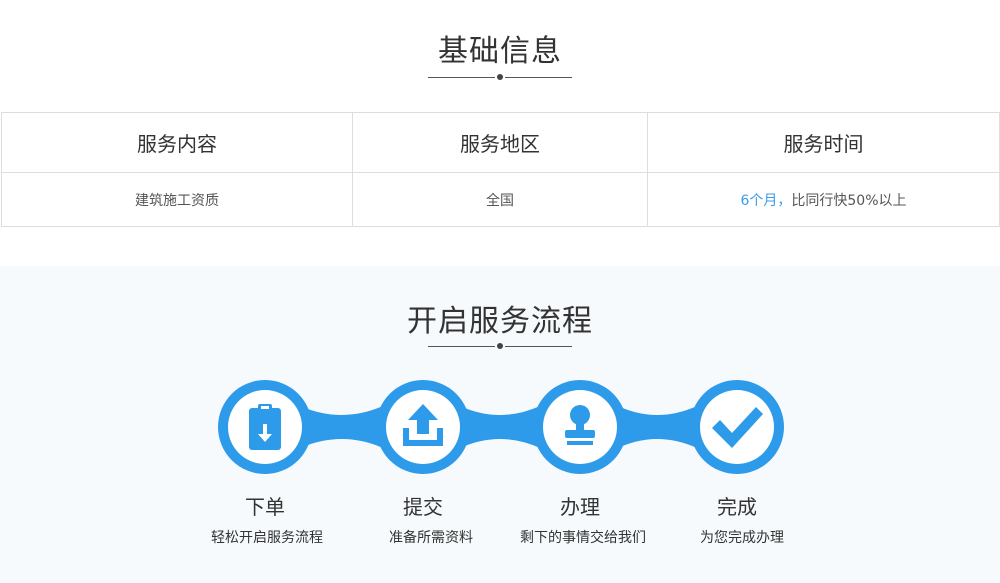  I want to click on header-service-region: 服务地区, so click(500, 142).